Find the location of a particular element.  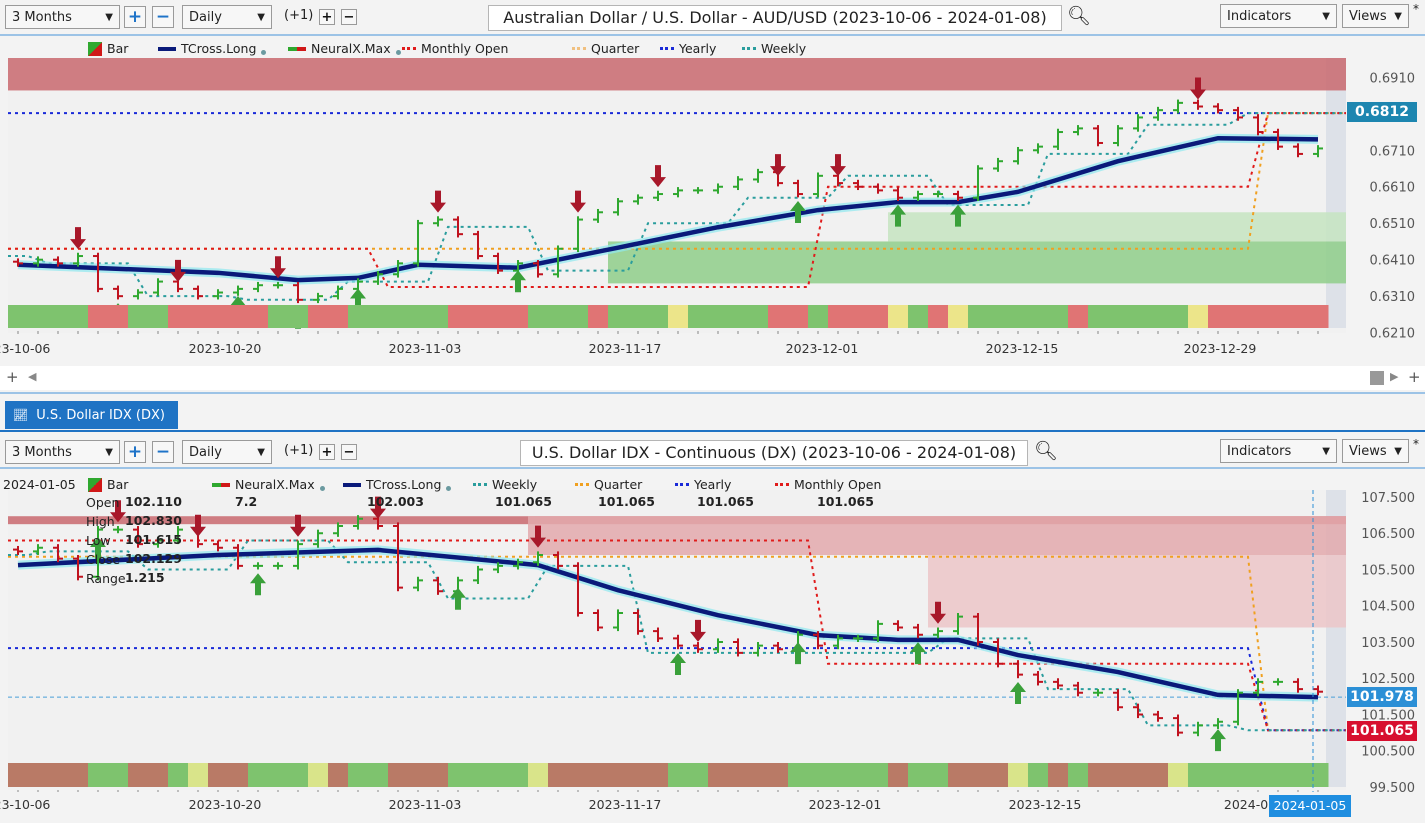

horizontal-scrollbar: + ◀ ▶ + is located at coordinates (712, 378).